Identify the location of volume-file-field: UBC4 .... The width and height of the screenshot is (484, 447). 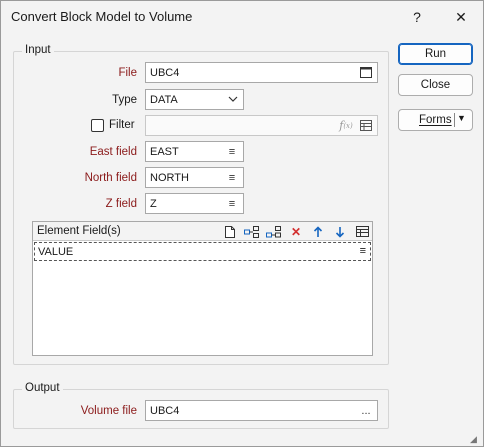
(261, 410).